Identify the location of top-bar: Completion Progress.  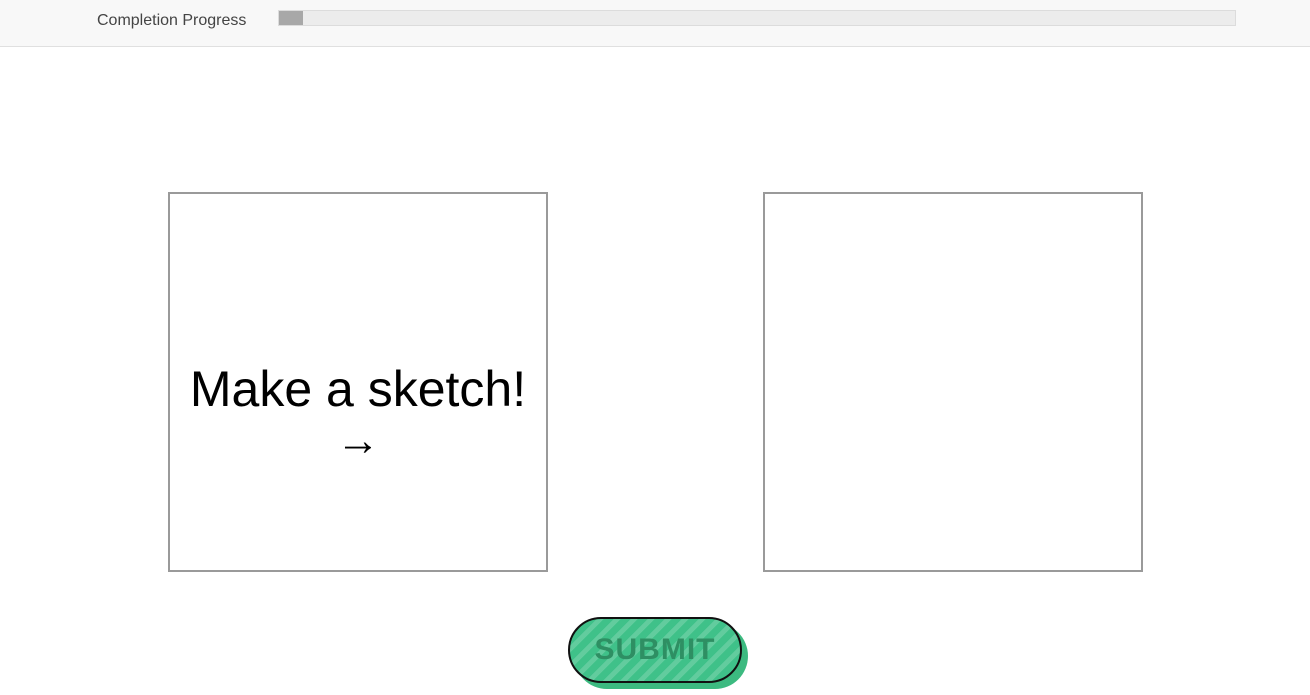
(655, 23).